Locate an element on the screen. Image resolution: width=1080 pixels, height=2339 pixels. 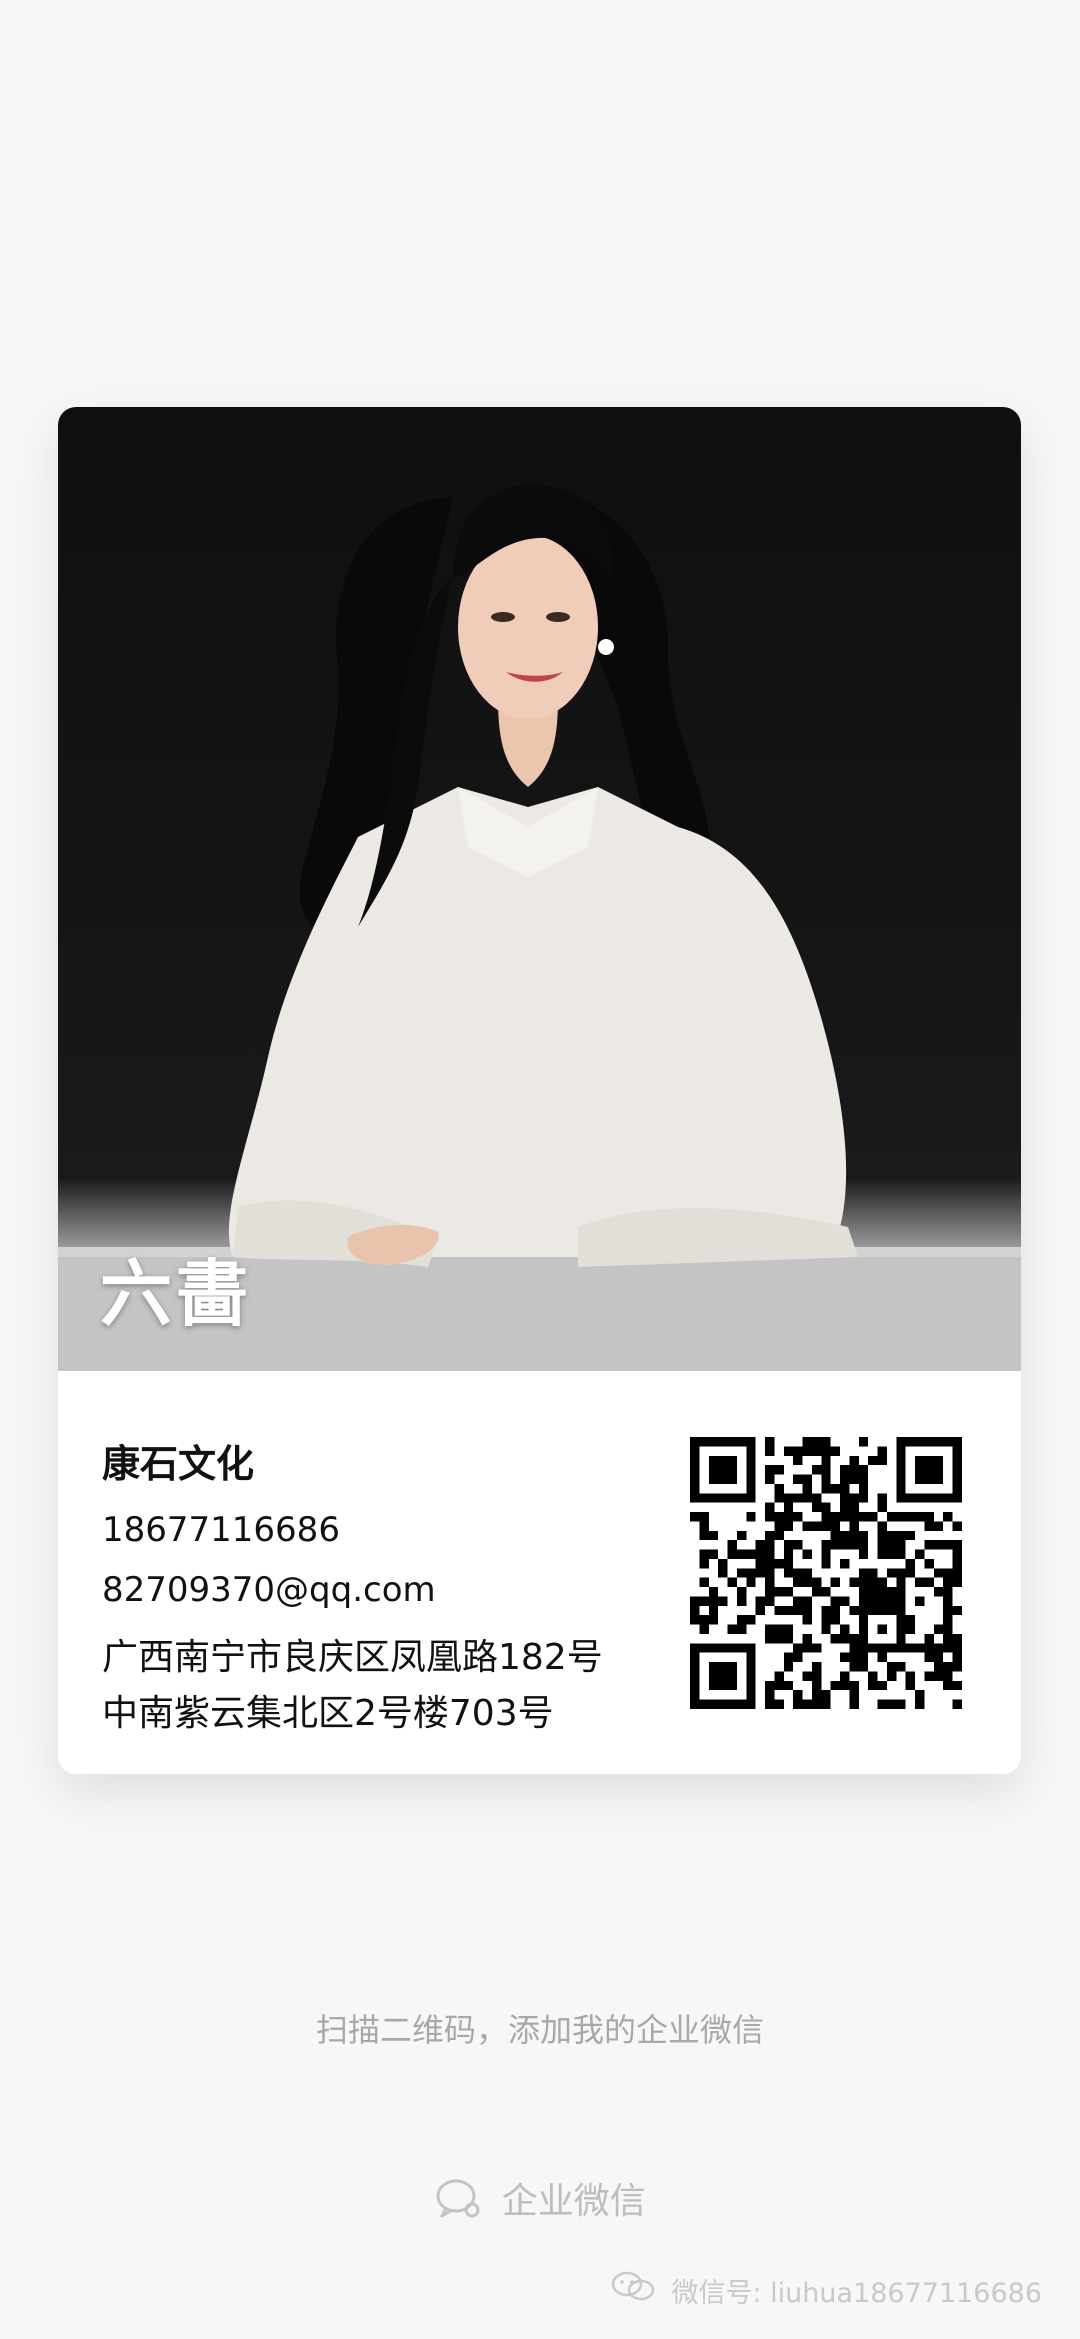
phone-number: 18677116686 is located at coordinates (382, 1530).